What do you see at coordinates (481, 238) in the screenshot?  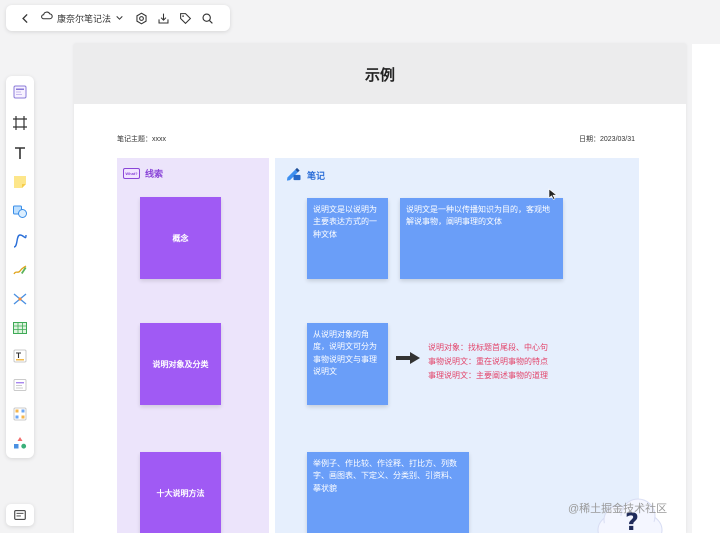 I see `note-sticky: 说明文是一种以传播知识为目的，客观地解说事物，阐明事理的文体` at bounding box center [481, 238].